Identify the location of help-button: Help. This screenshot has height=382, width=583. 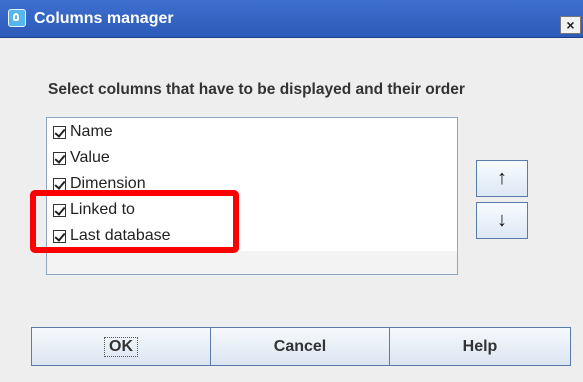
(480, 346).